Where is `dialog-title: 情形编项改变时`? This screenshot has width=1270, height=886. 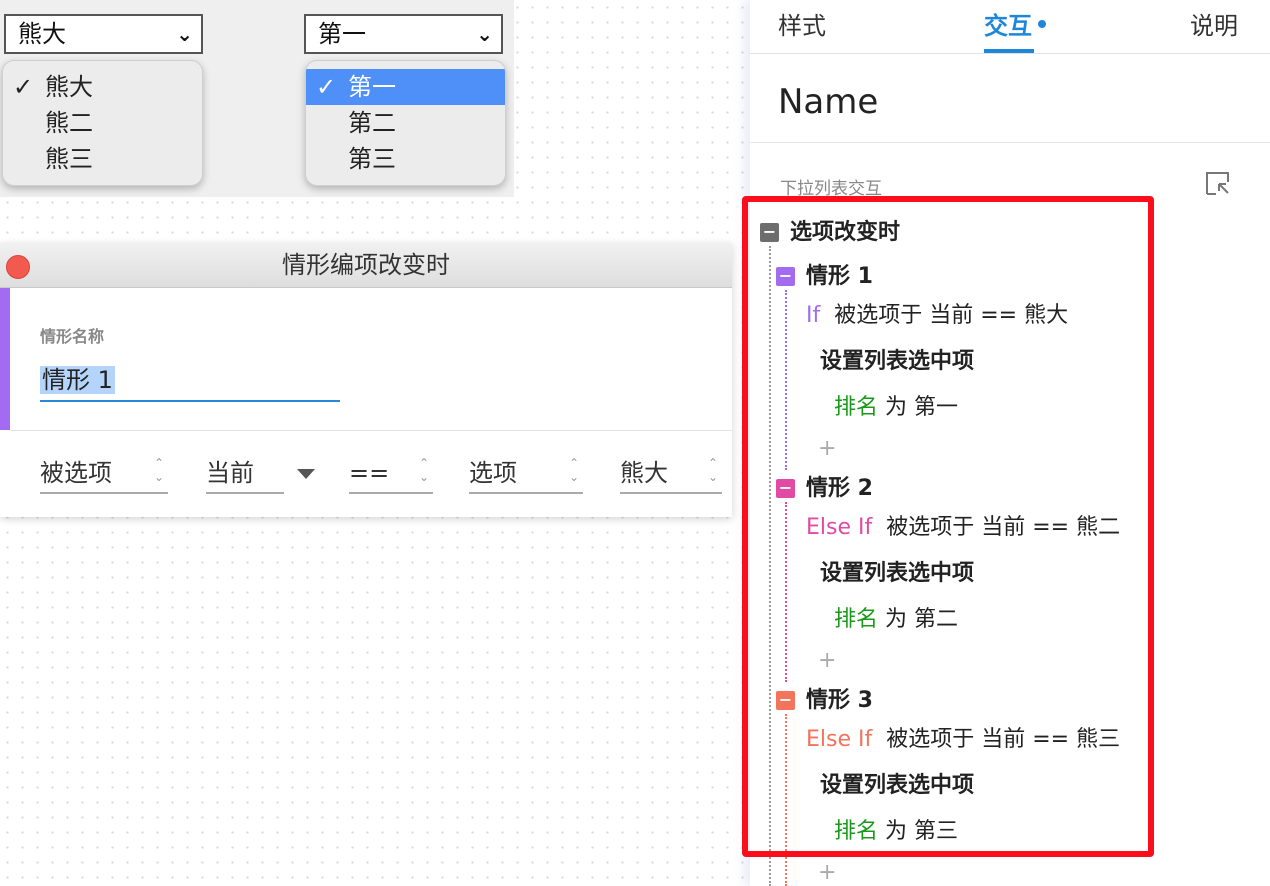 dialog-title: 情形编项改变时 is located at coordinates (366, 265).